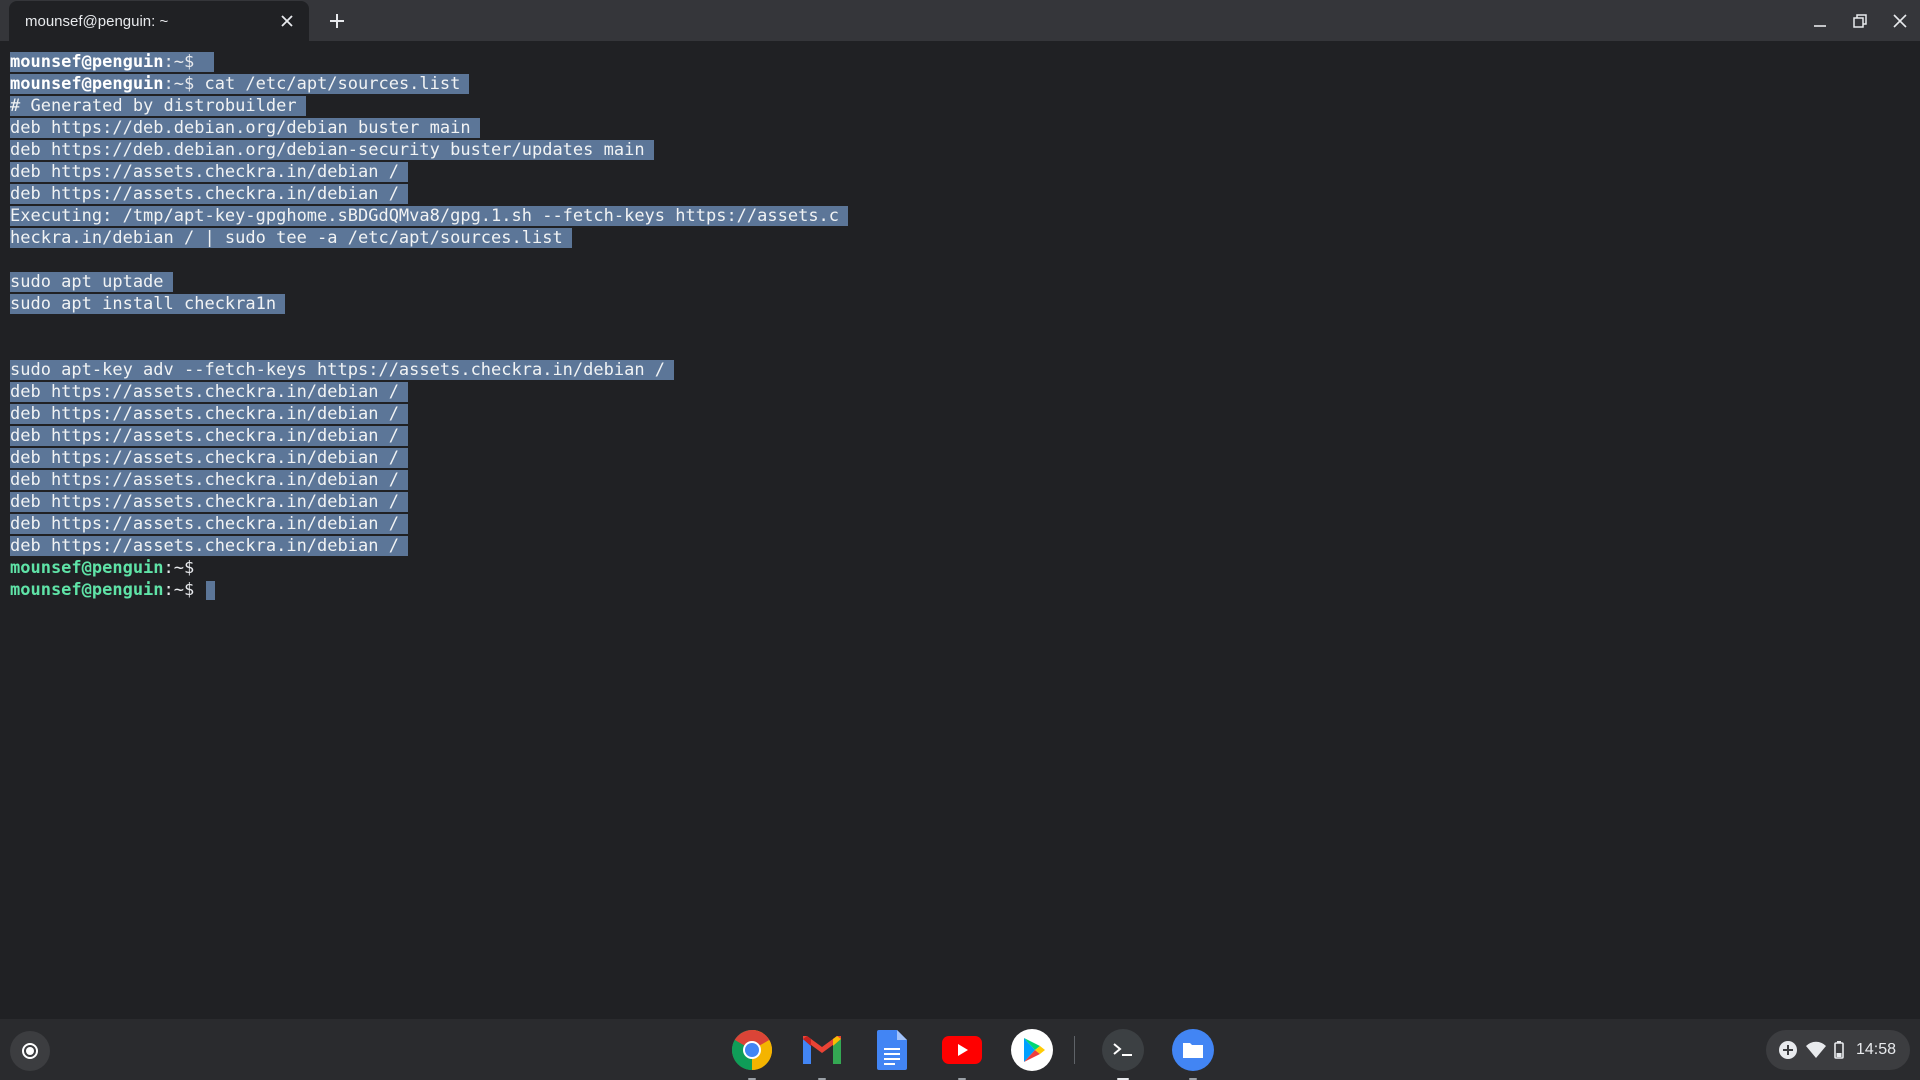 Image resolution: width=1920 pixels, height=1080 pixels. Describe the element at coordinates (429, 282) in the screenshot. I see `terminal-output-line: sudo apt uptade` at that location.